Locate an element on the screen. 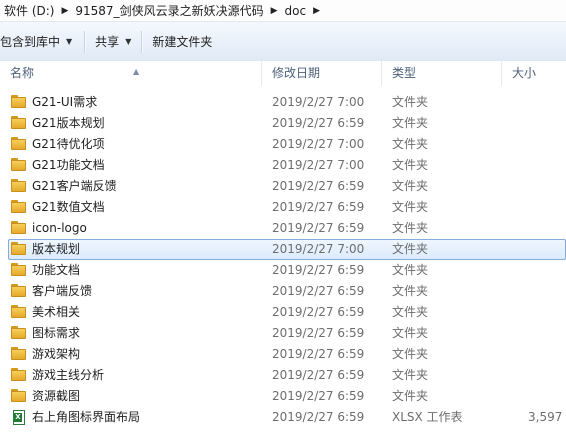 The height and width of the screenshot is (439, 566). file-name: G21数值文档 is located at coordinates (68, 207).